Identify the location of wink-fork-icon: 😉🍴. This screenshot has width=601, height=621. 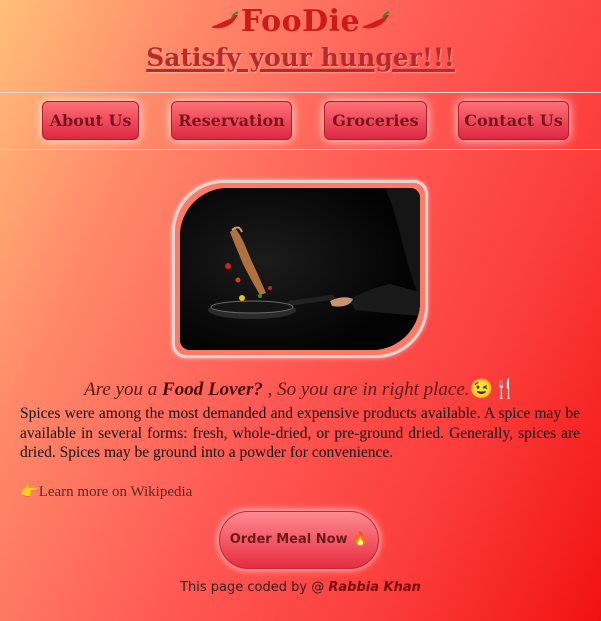
(493, 389).